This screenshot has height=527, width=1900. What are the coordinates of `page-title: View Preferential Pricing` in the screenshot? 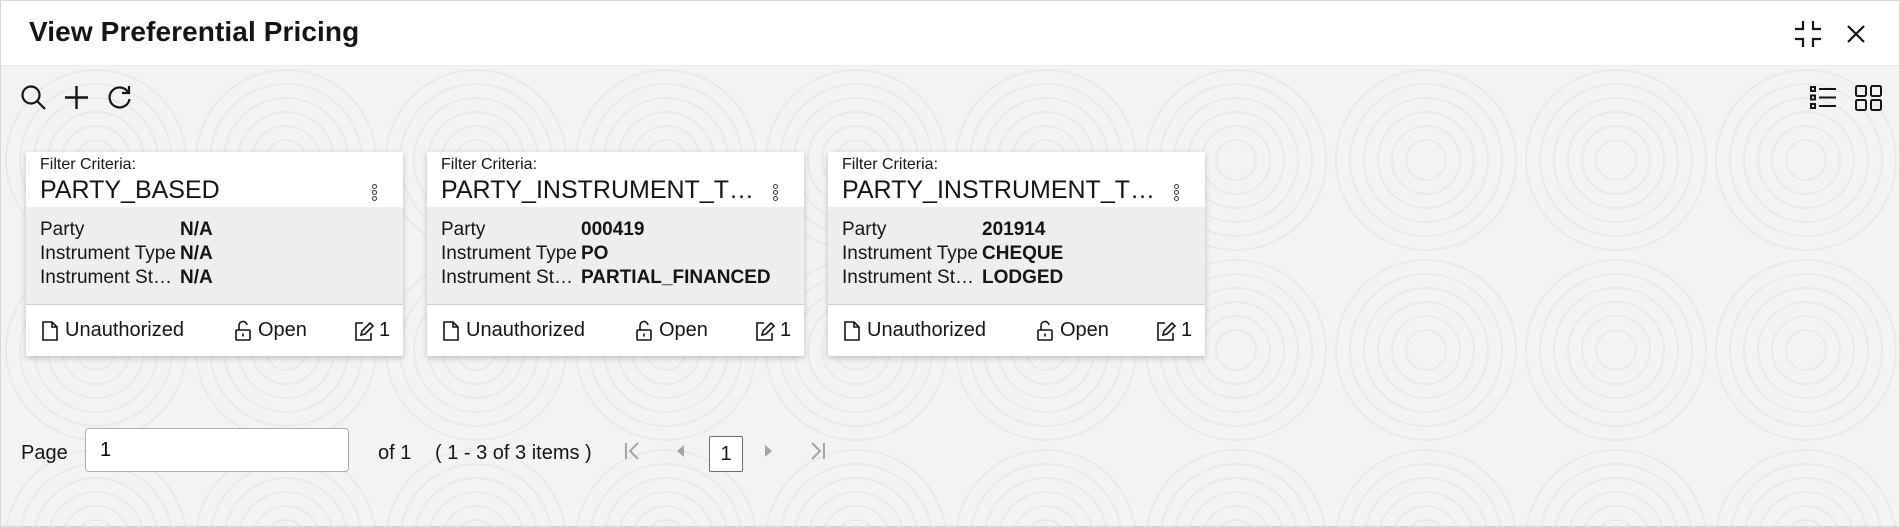 It's located at (194, 31).